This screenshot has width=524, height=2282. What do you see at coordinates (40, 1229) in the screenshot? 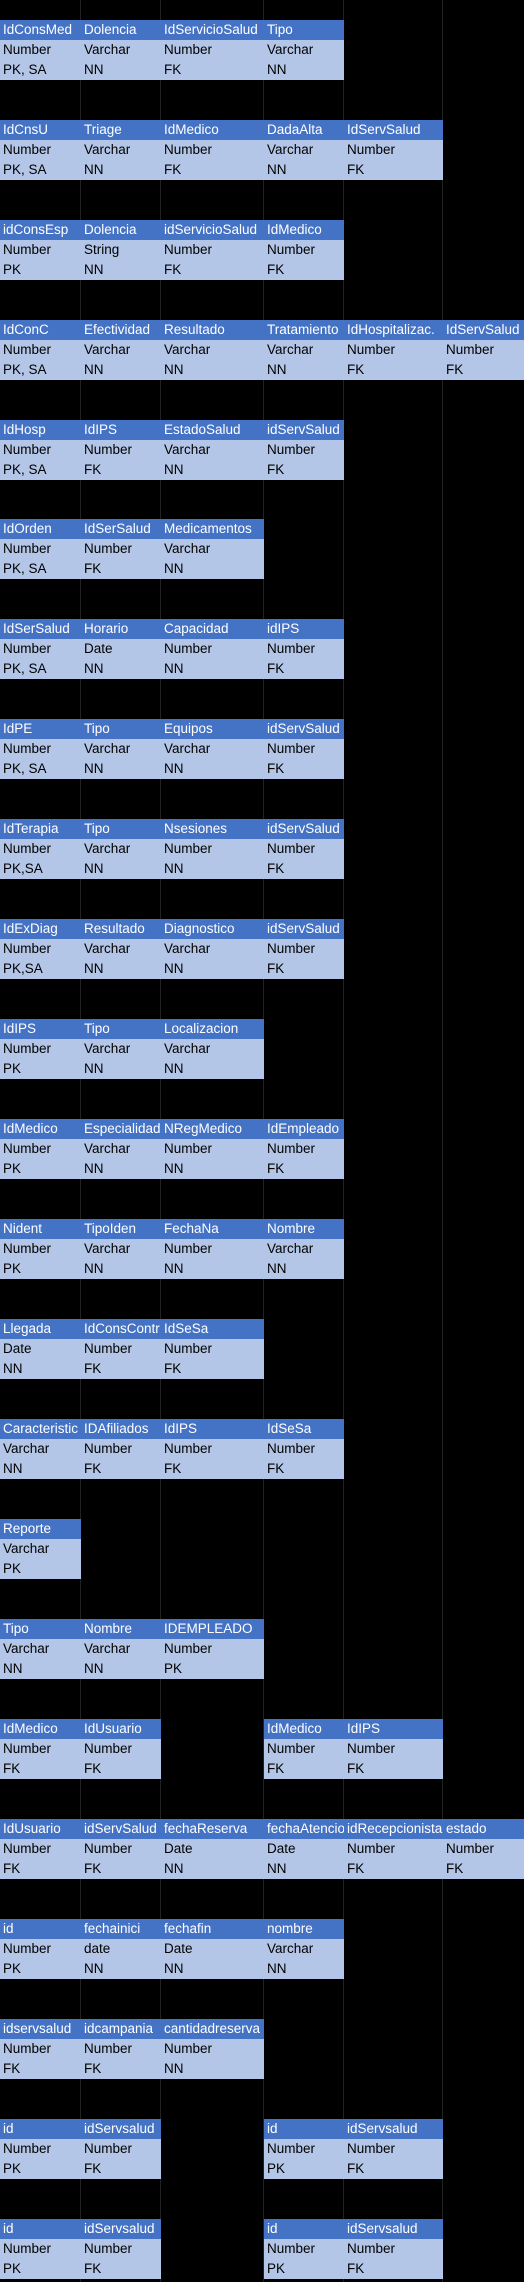
I see `column-header: Nident` at bounding box center [40, 1229].